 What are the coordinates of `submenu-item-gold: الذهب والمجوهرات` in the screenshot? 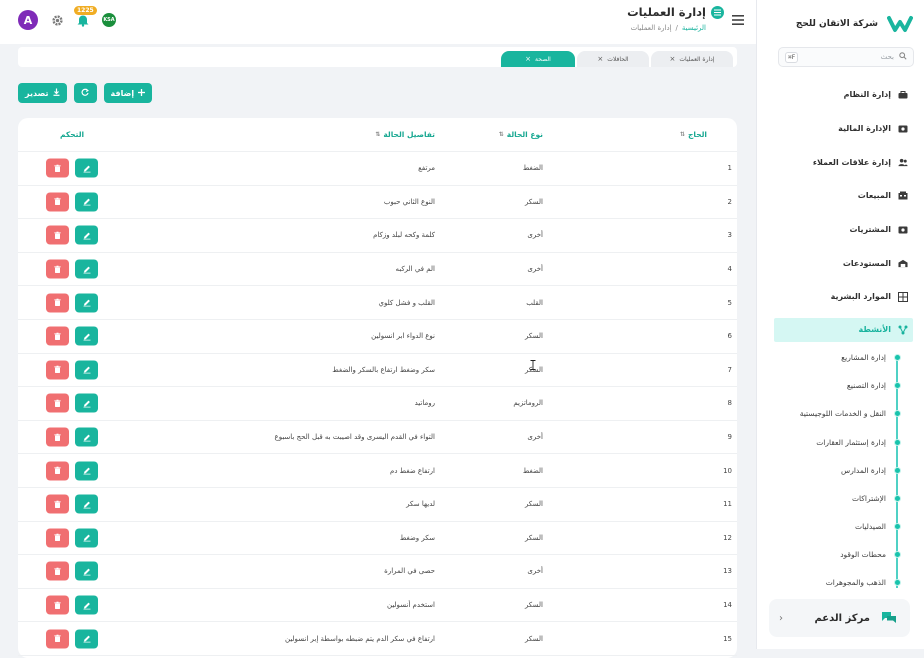 It's located at (856, 582).